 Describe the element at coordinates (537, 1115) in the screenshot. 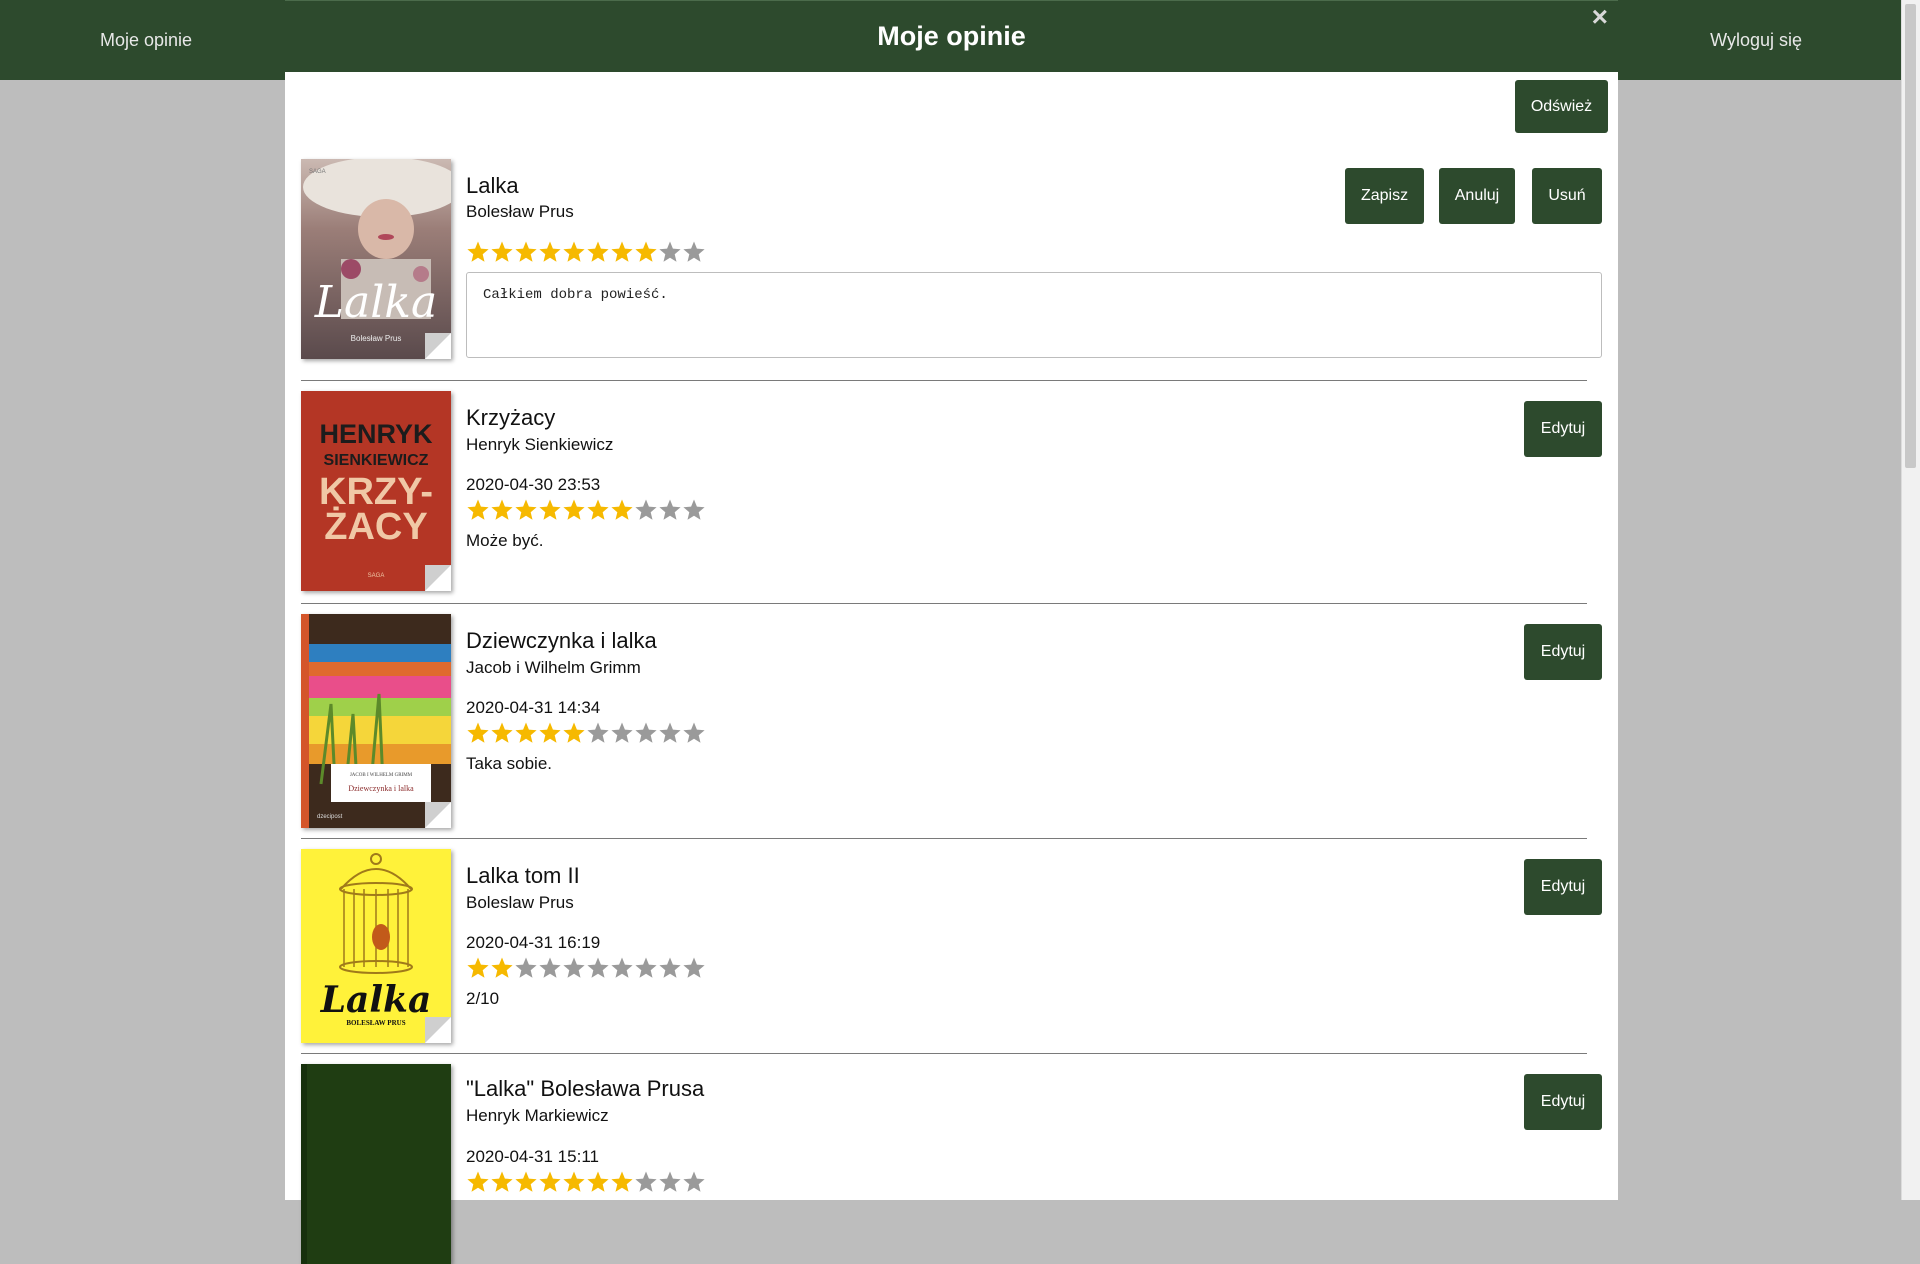

I see `book-author: Henryk Markiewicz` at that location.